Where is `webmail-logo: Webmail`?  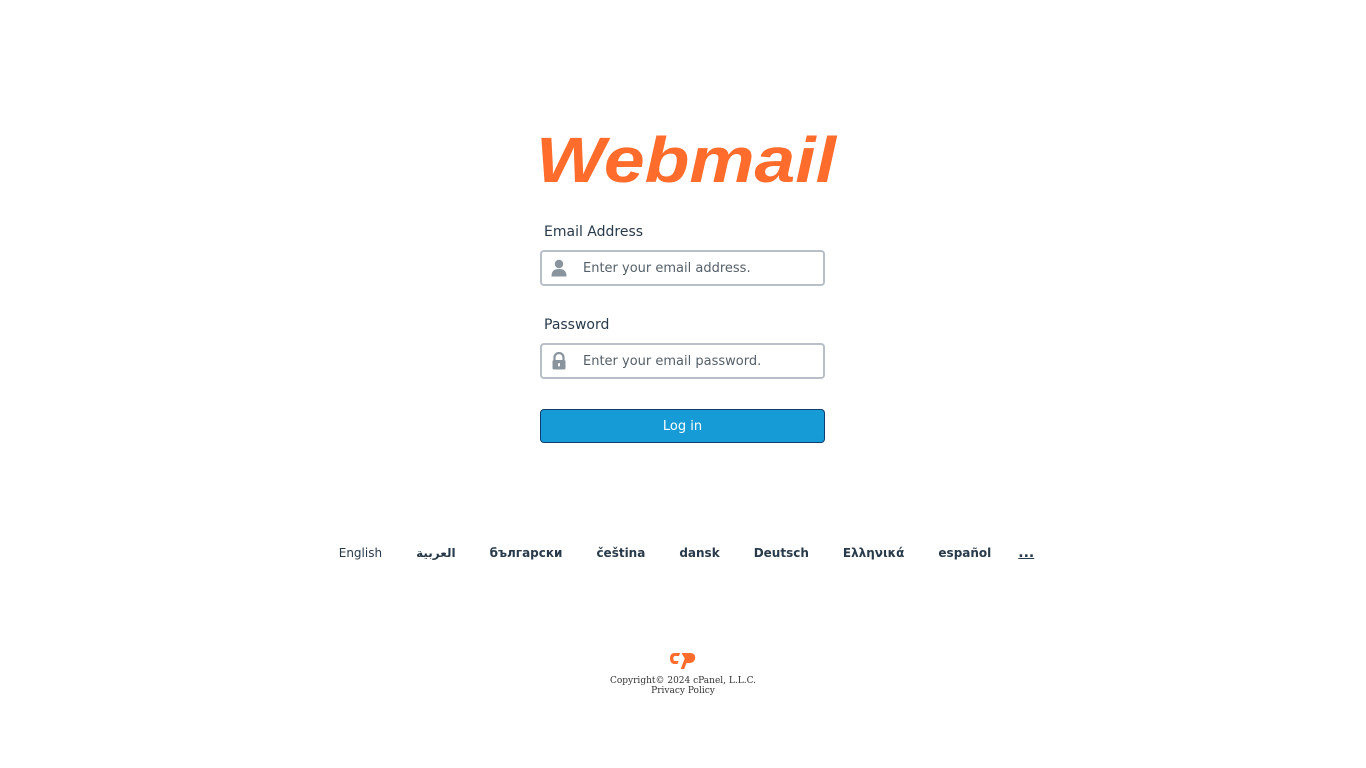
webmail-logo: Webmail is located at coordinates (686, 159).